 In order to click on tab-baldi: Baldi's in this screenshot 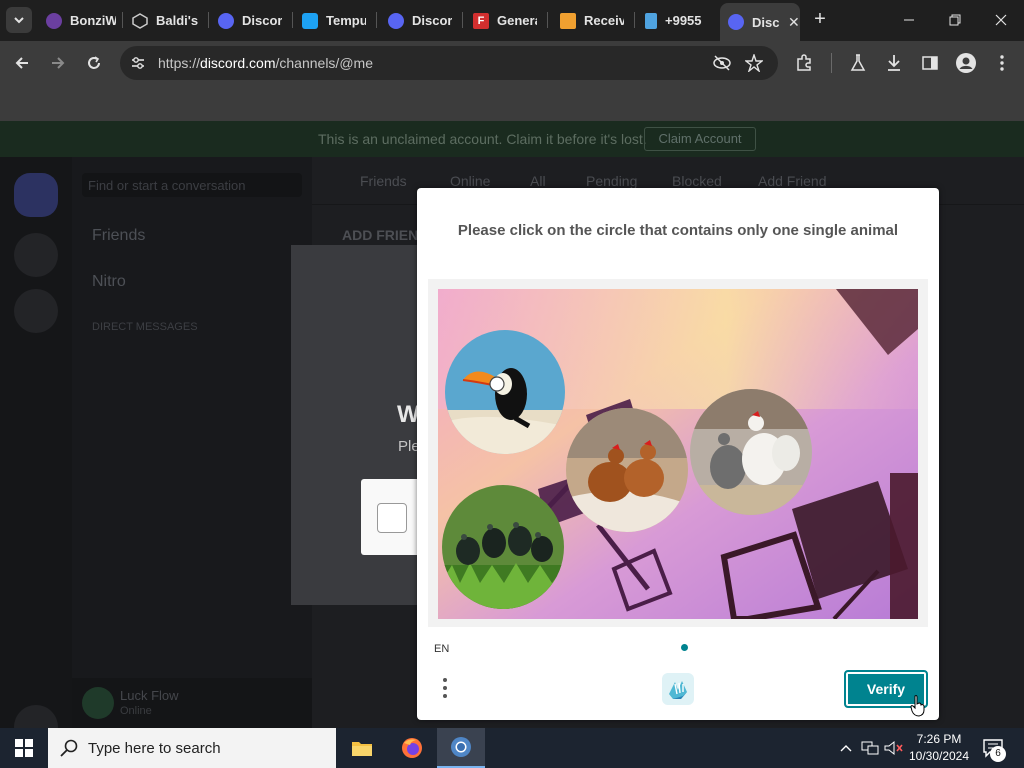, I will do `click(167, 20)`.